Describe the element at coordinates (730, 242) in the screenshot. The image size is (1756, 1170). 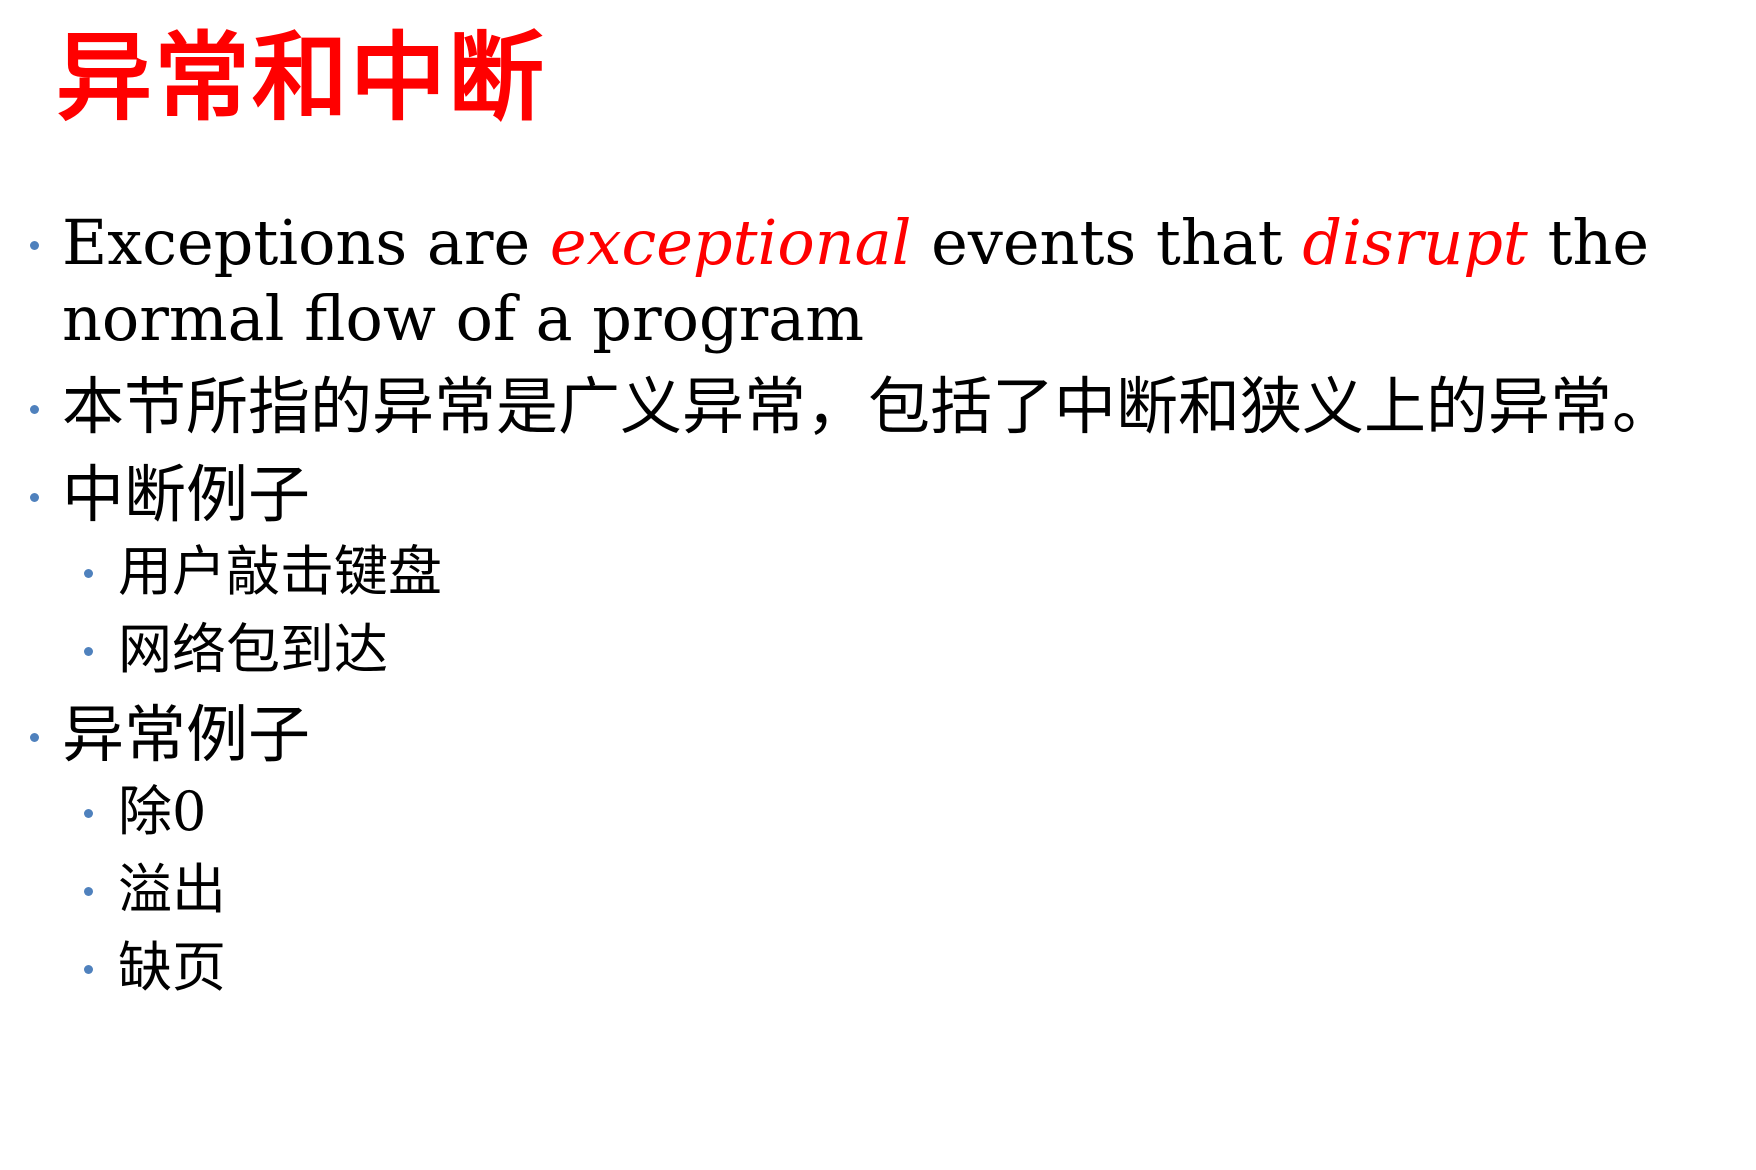
I see `emphasis-exceptional: exceptional` at that location.